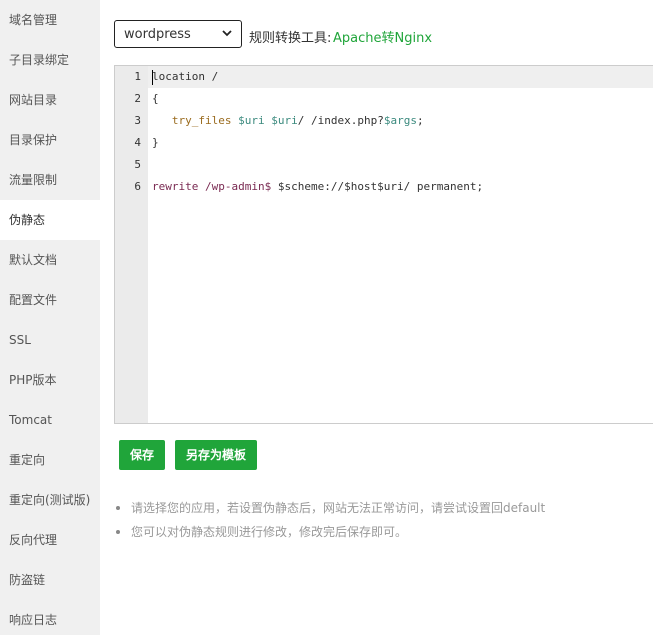  Describe the element at coordinates (137, 120) in the screenshot. I see `line-number: 3` at that location.